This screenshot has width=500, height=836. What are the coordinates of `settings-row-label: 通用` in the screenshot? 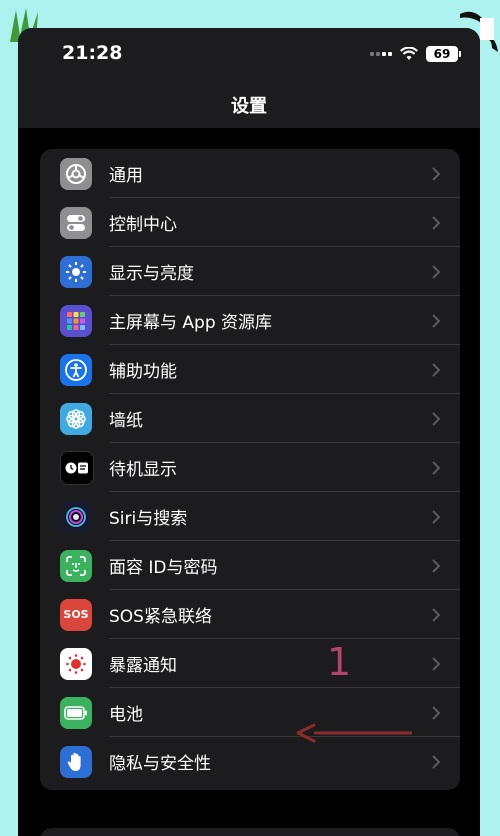 It's located at (126, 176).